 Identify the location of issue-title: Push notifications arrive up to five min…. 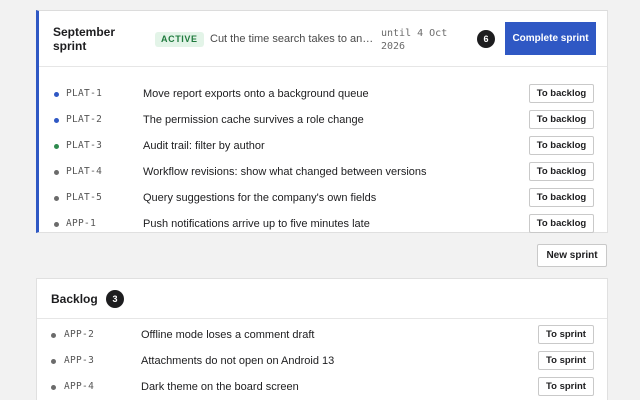
(256, 224).